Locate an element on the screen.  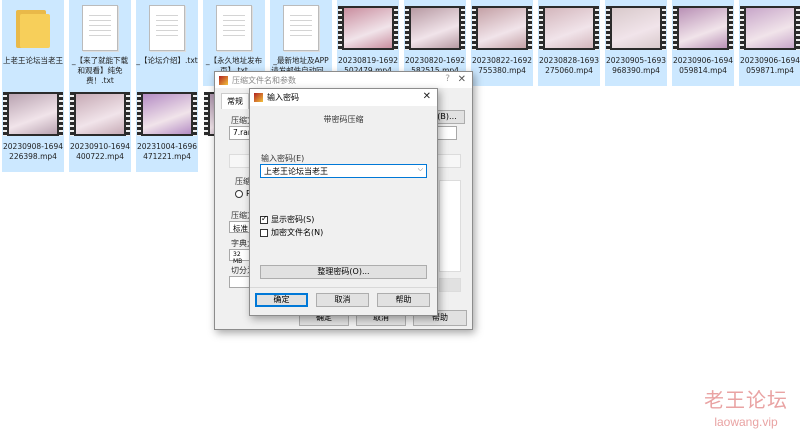
file-name: _【论坛介绍】.txt is located at coordinates (167, 60).